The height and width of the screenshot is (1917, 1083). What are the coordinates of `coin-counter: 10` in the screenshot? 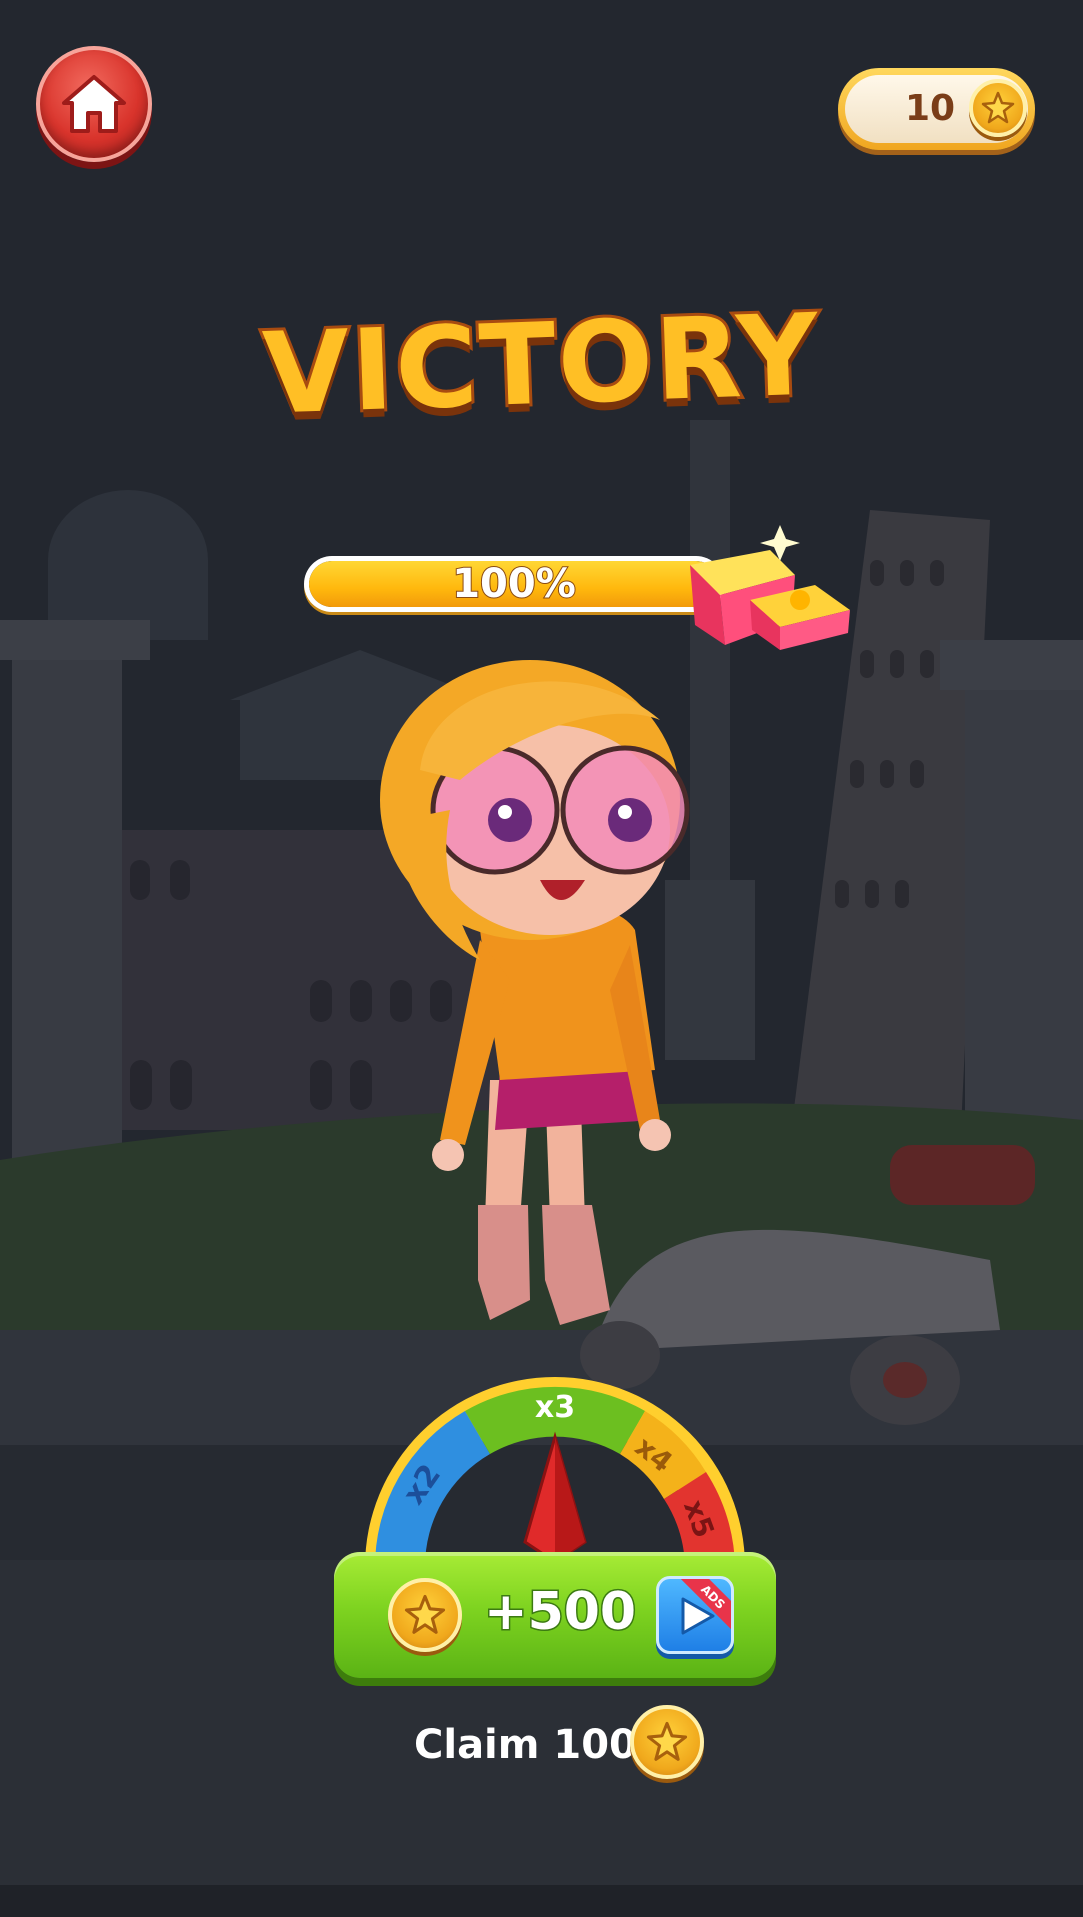 It's located at (936, 109).